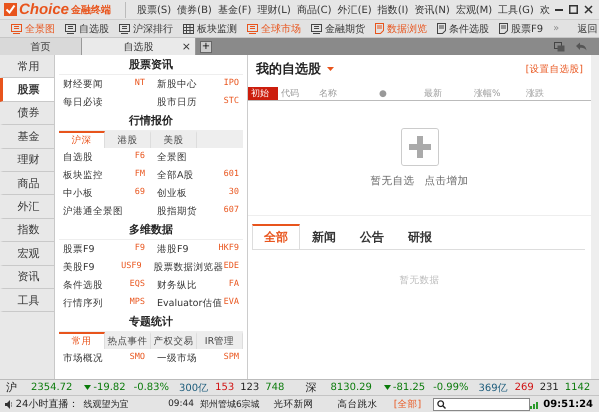  I want to click on menu-item: 基金(F), so click(234, 9).